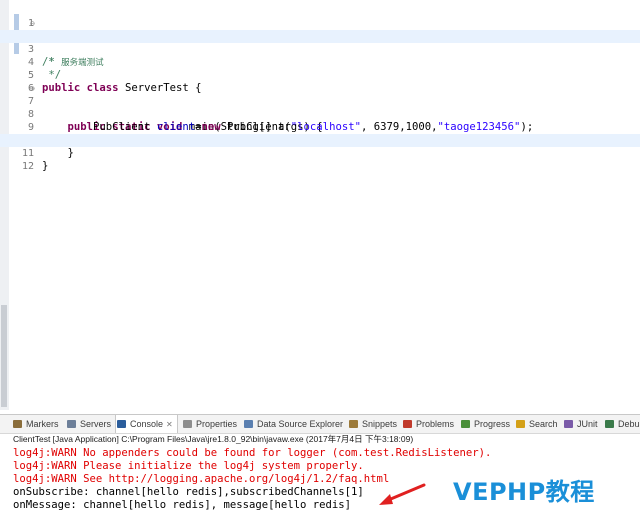 This screenshot has width=640, height=521. I want to click on tab-properties: Properties, so click(209, 424).